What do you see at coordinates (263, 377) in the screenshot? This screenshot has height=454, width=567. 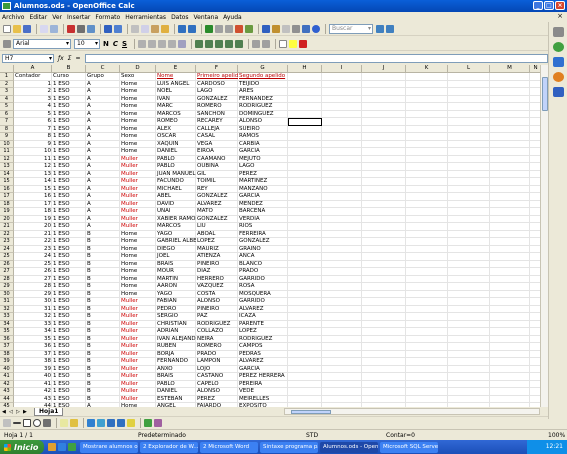 I see `table-cell: PEREZ HERRERA` at bounding box center [263, 377].